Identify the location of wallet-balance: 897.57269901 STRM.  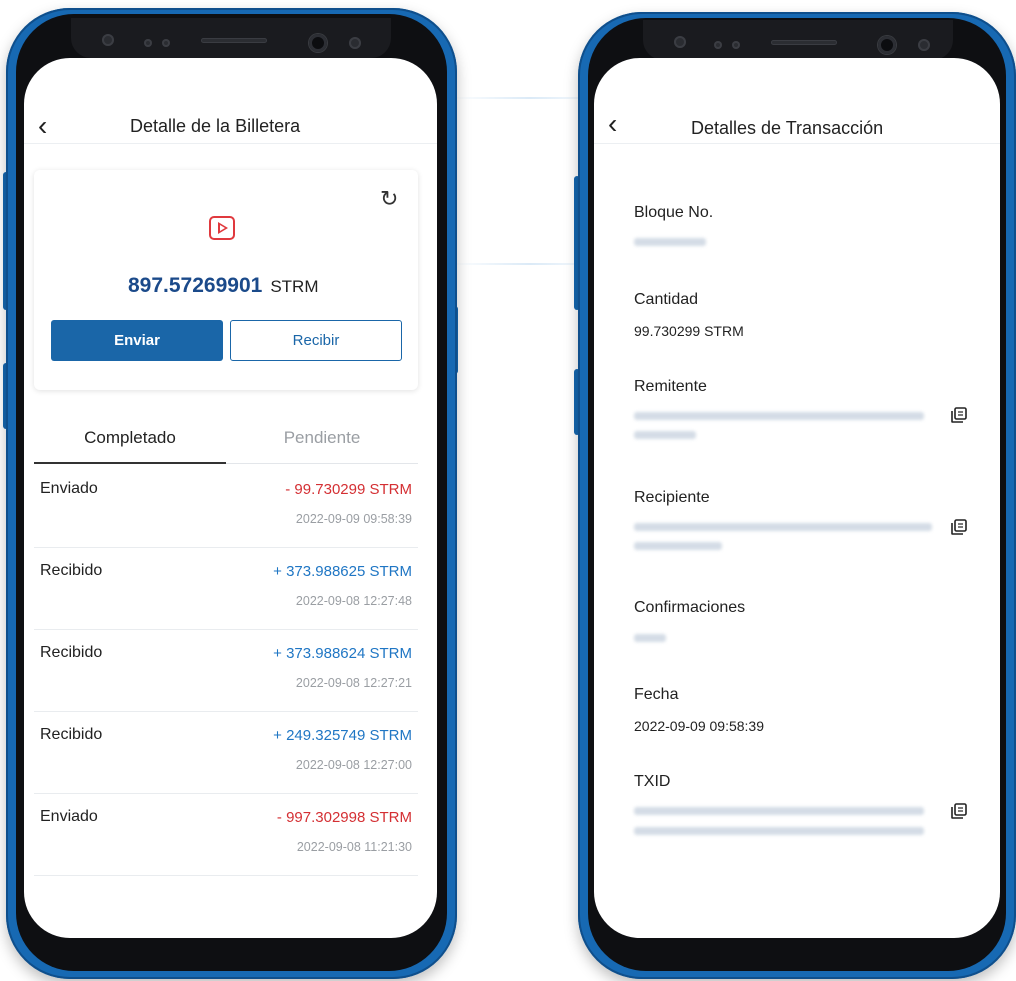
(223, 286).